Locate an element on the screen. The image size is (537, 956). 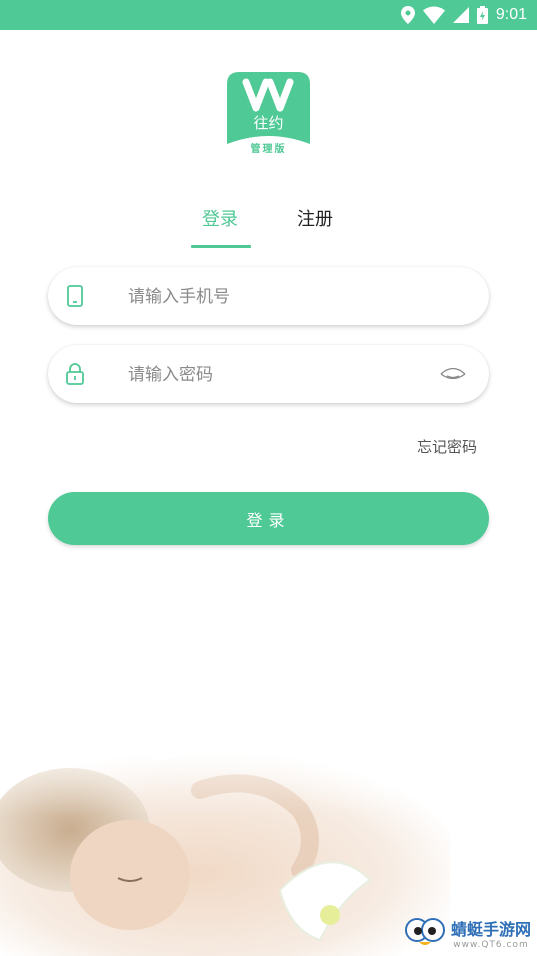
tab-login: 登录 is located at coordinates (220, 218).